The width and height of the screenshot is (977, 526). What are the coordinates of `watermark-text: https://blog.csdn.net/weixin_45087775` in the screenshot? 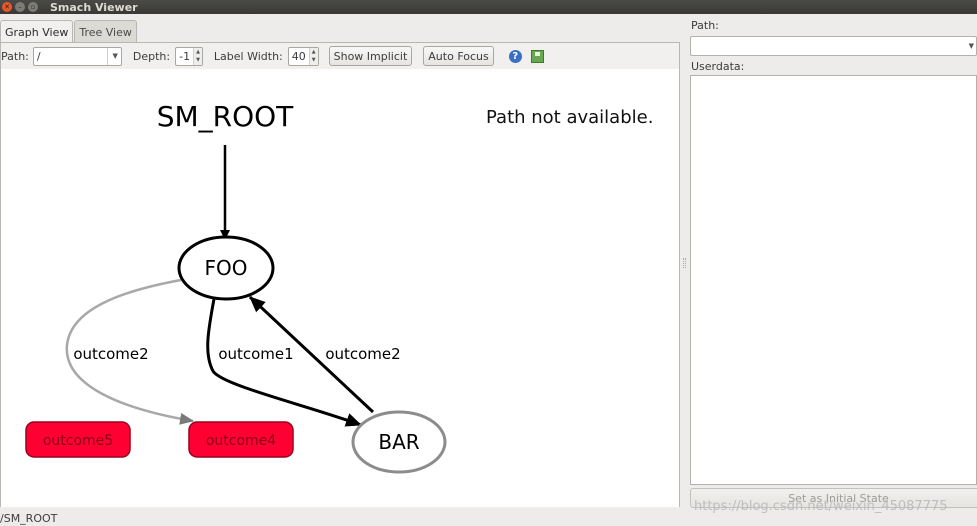 It's located at (821, 506).